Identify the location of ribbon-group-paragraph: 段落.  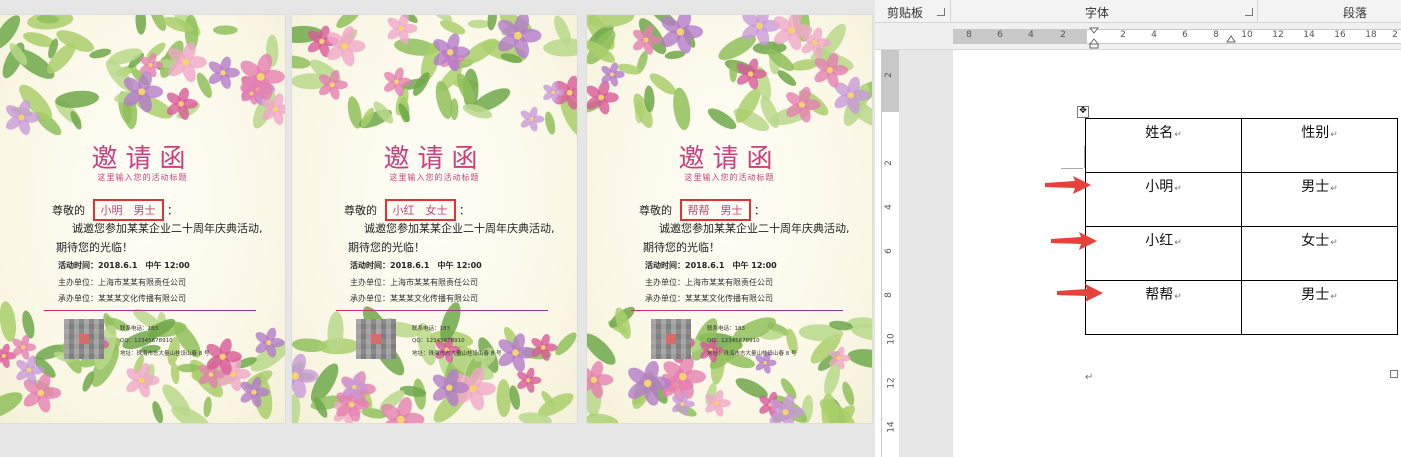
(1355, 12).